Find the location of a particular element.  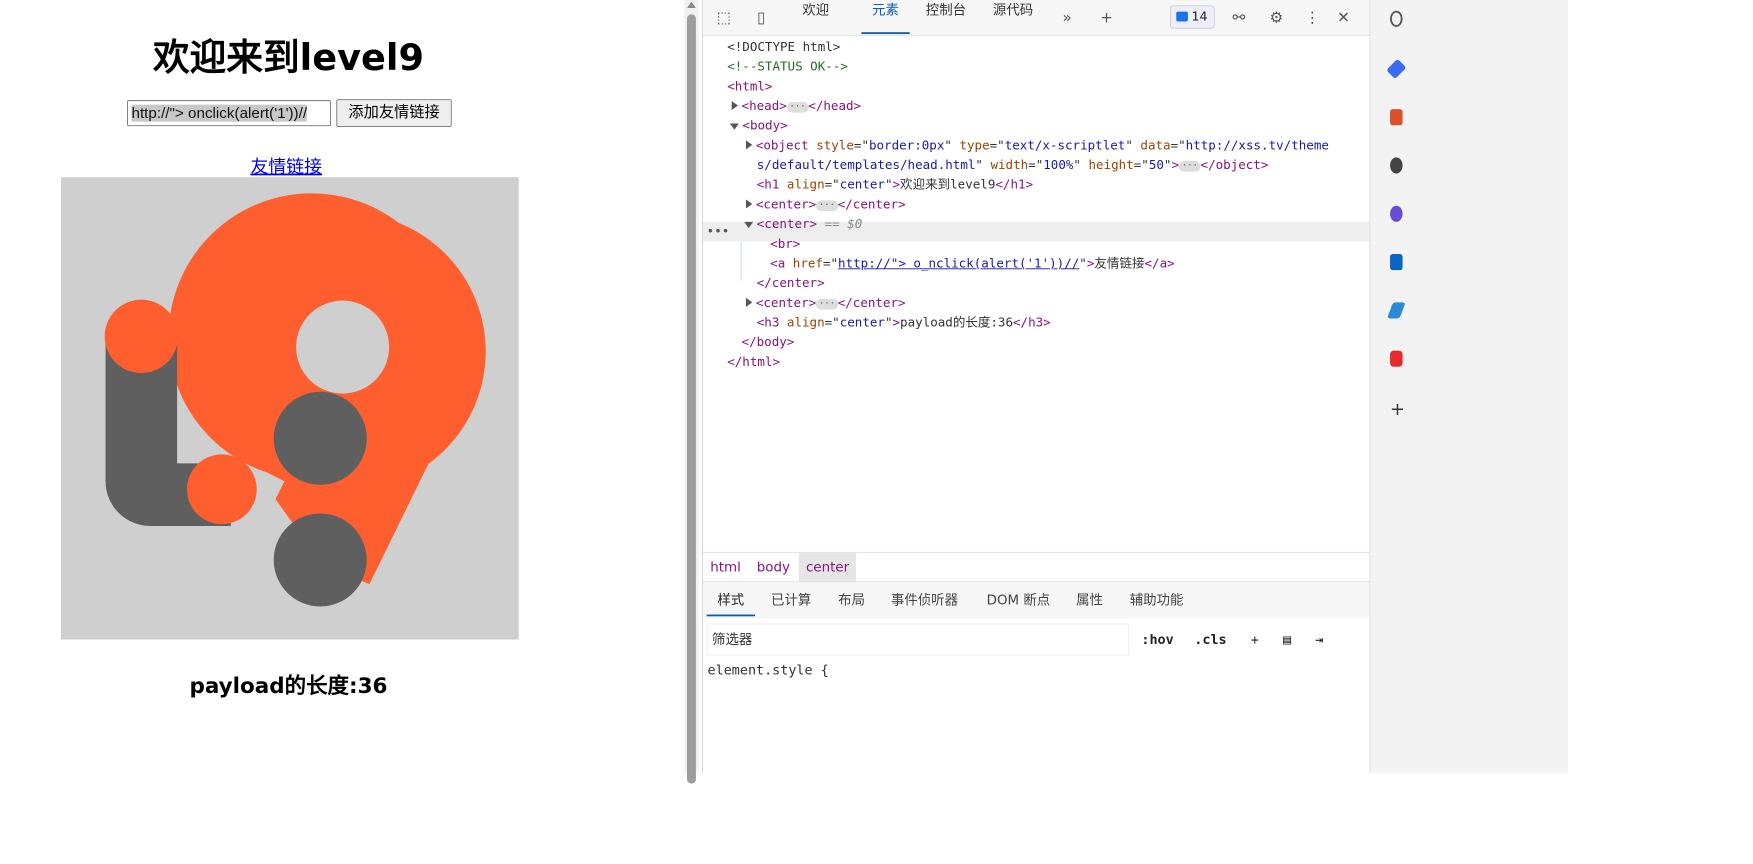

styles-filter-input: 筛选器 is located at coordinates (917, 639).